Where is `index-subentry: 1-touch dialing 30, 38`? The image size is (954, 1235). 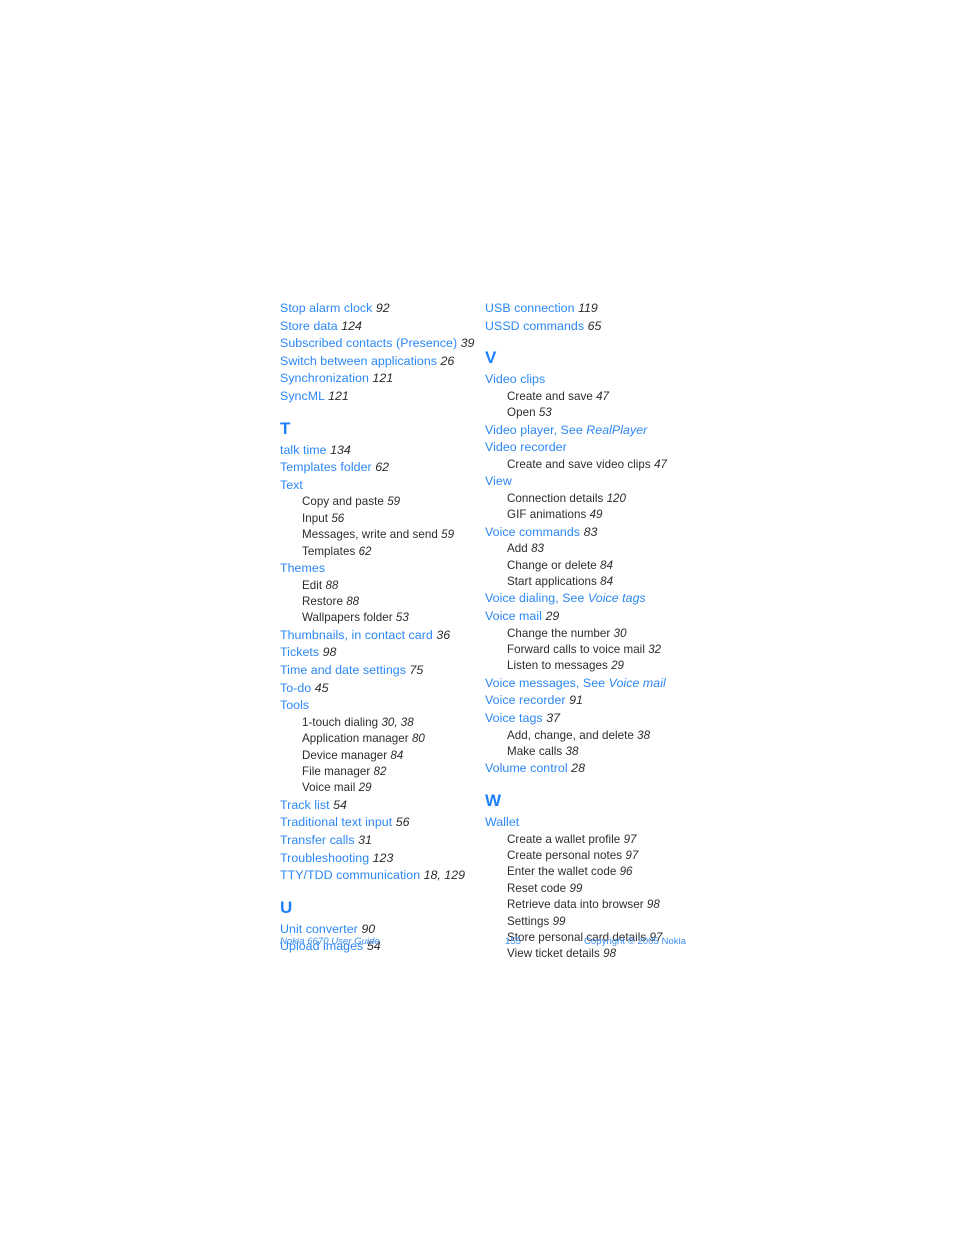 index-subentry: 1-touch dialing 30, 38 is located at coordinates (382, 723).